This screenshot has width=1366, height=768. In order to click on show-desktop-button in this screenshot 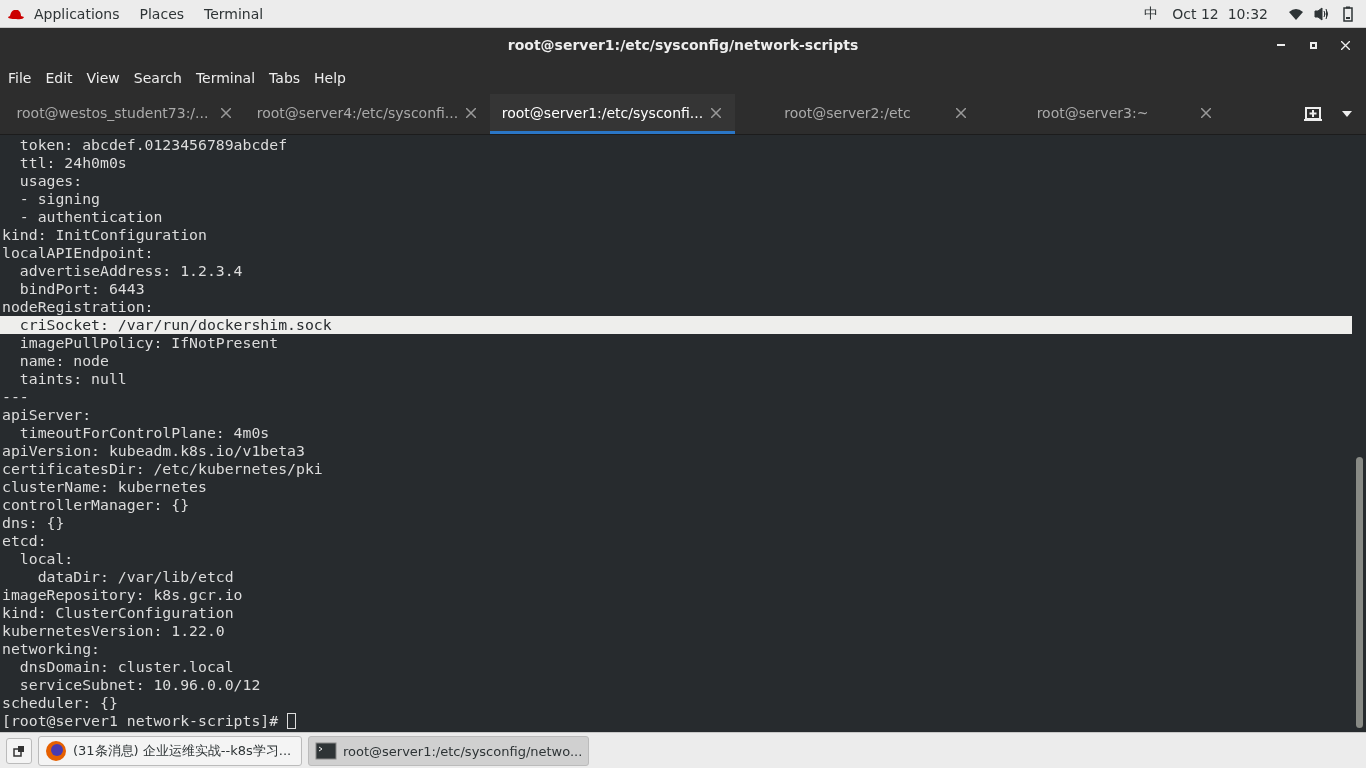, I will do `click(19, 751)`.